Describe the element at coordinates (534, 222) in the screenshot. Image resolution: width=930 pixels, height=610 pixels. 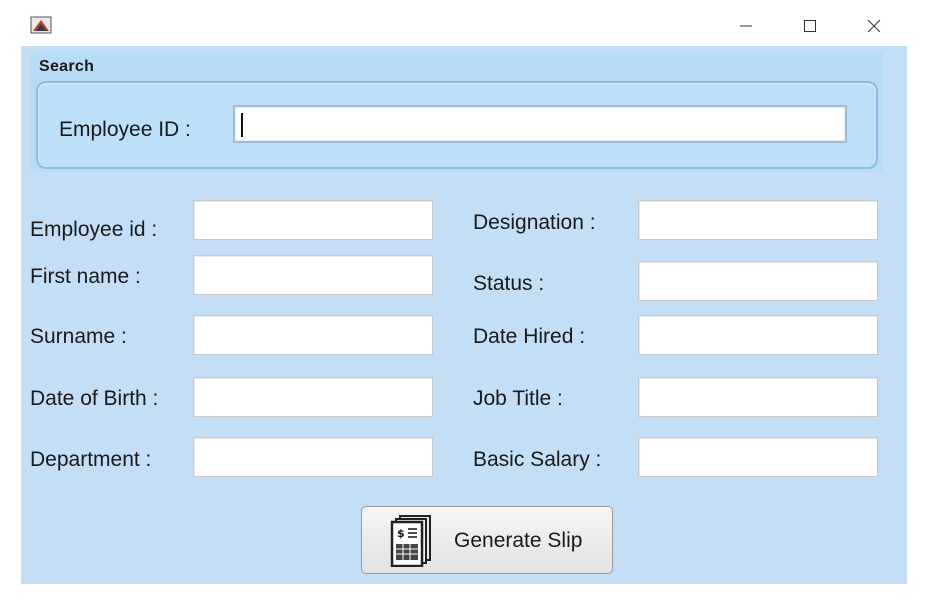
I see `designation-label: Designation :` at that location.